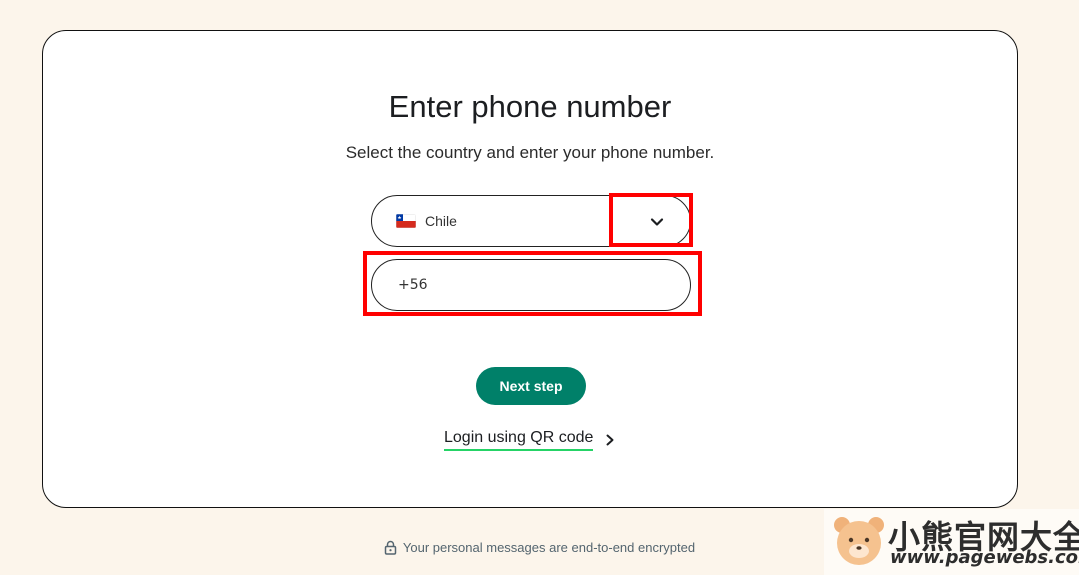 The width and height of the screenshot is (1079, 575). I want to click on lock-icon, so click(390, 547).